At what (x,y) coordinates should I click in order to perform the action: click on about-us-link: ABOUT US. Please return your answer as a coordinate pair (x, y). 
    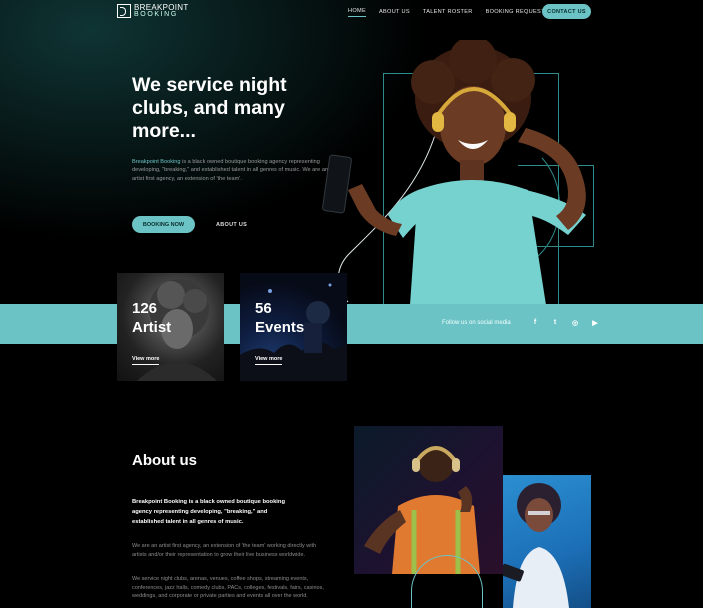
    Looking at the image, I should click on (231, 225).